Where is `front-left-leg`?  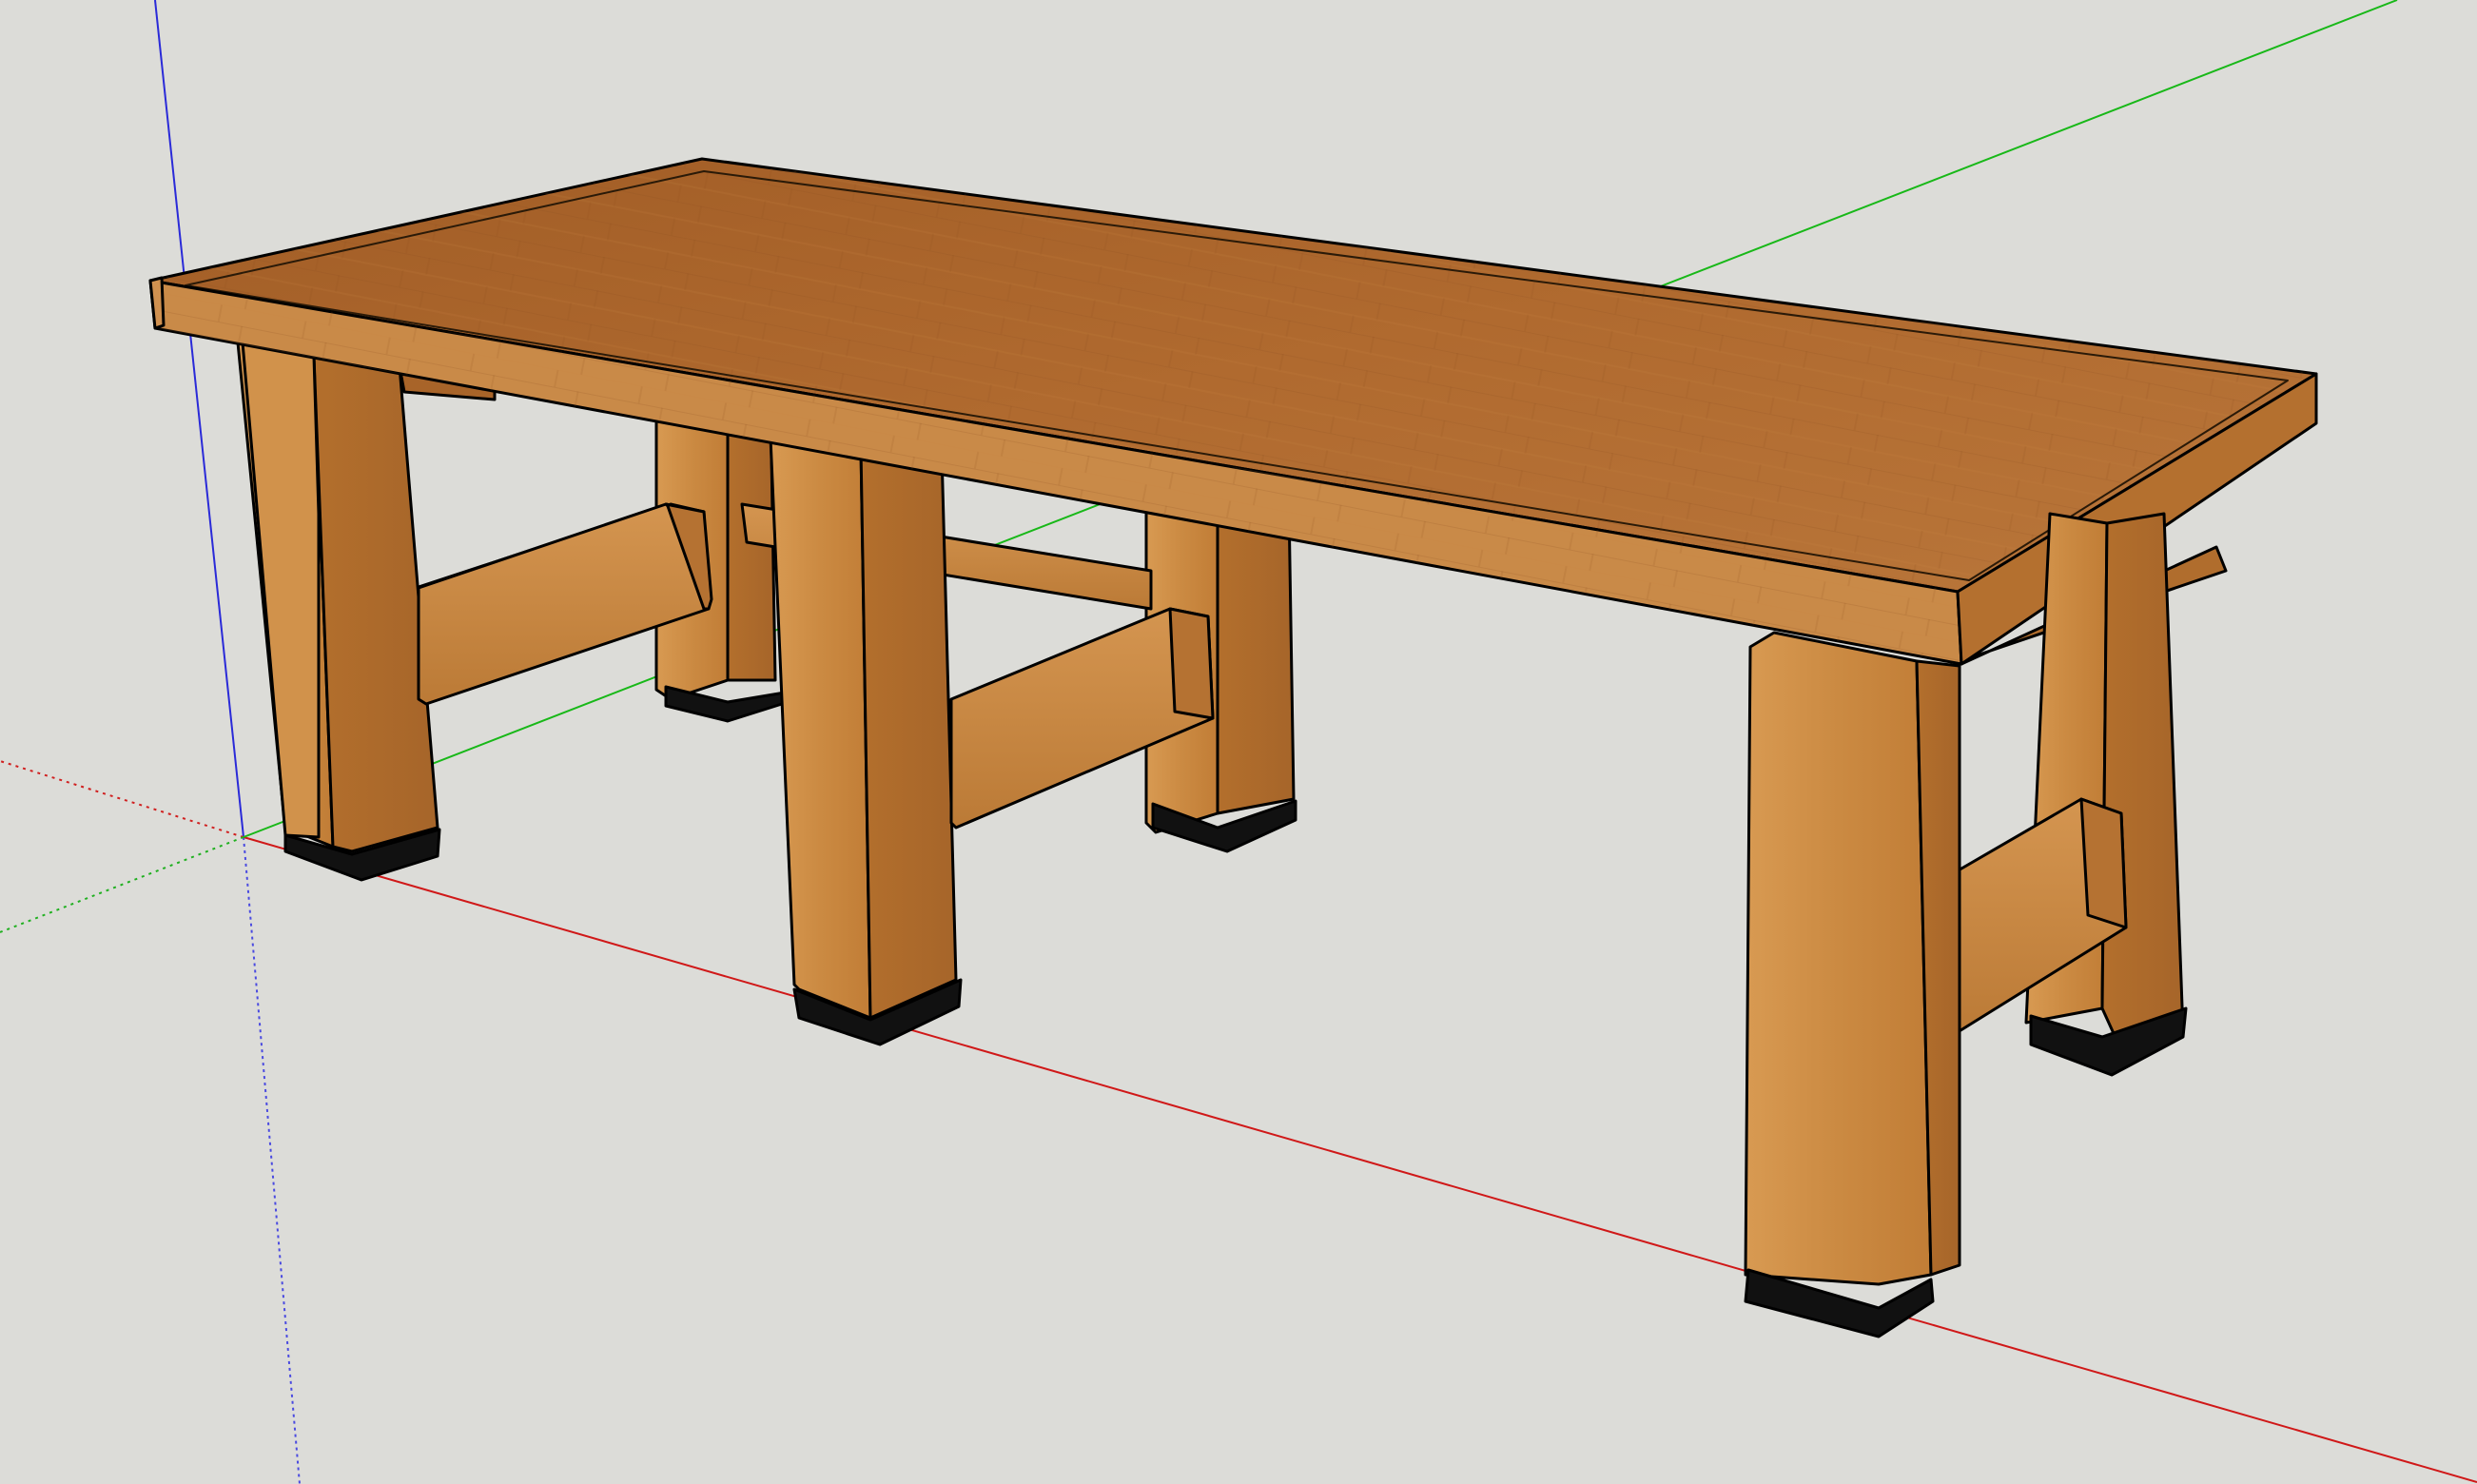
front-left-leg is located at coordinates (338, 611).